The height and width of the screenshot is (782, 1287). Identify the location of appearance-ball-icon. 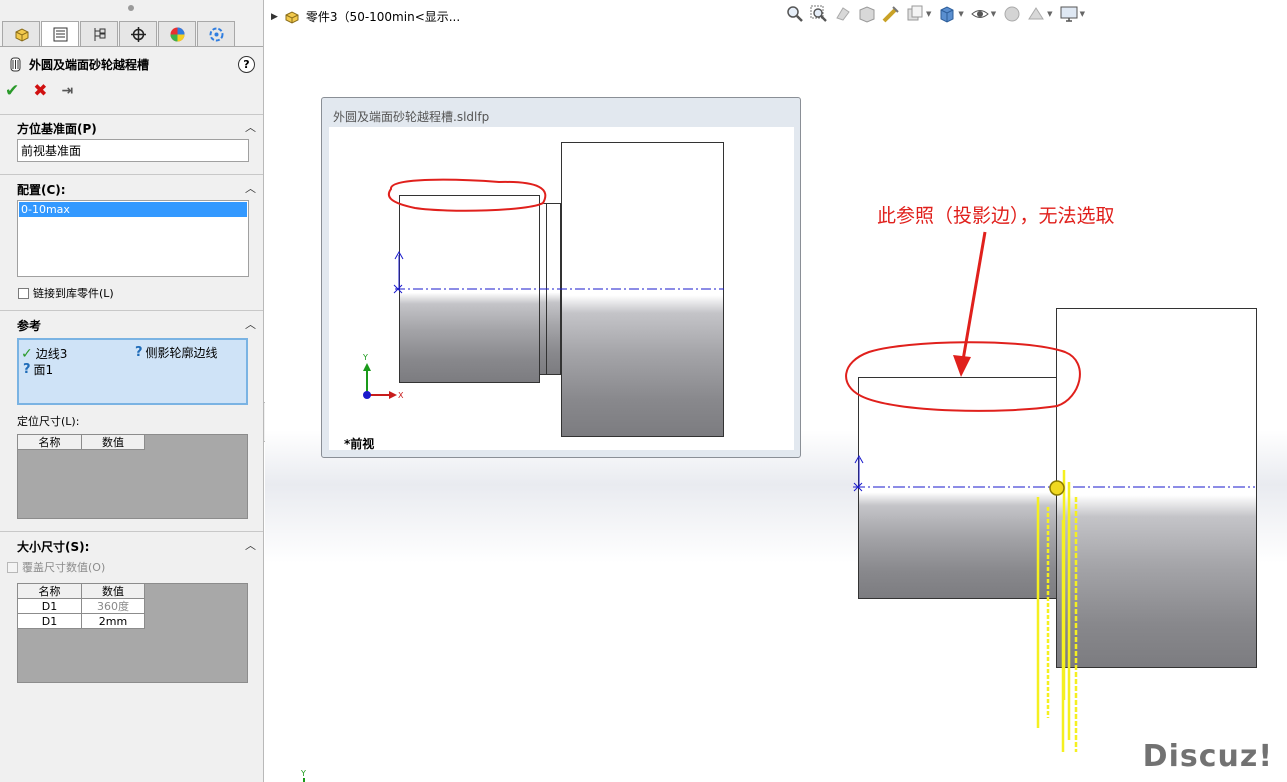
(177, 34).